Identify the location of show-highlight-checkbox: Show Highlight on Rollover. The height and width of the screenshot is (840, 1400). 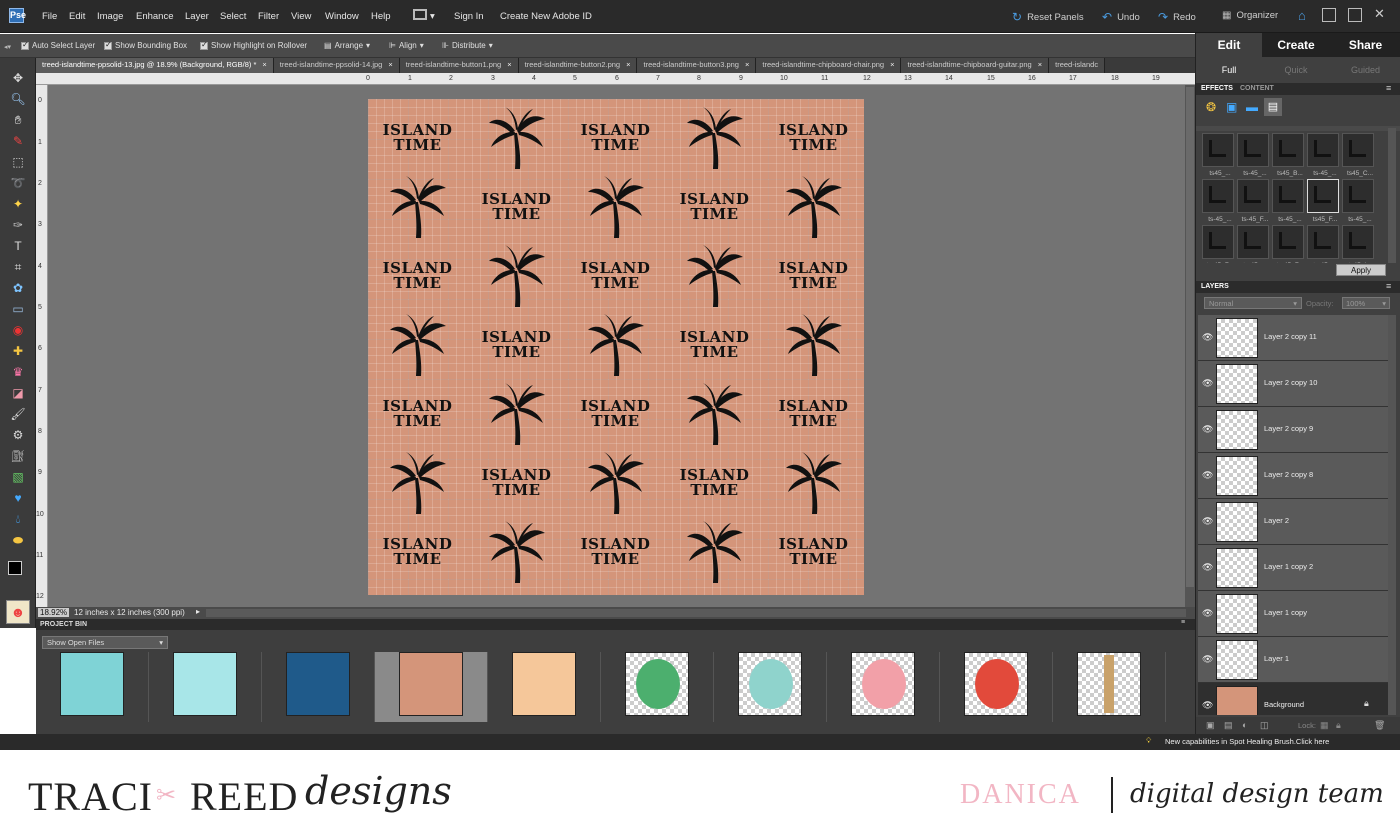
(253, 45).